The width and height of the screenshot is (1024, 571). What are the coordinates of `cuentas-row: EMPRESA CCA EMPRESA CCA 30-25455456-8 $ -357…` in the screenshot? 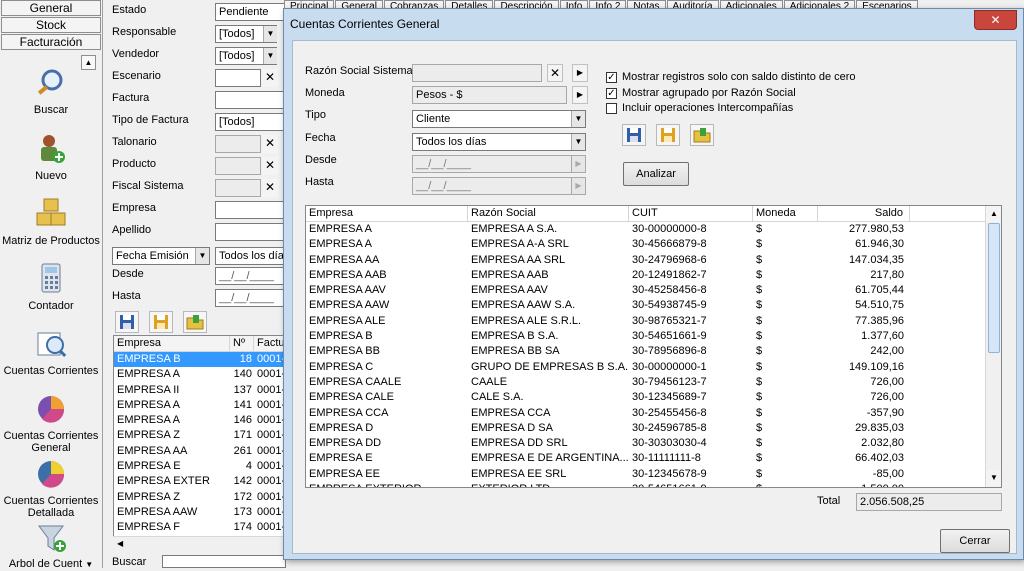 It's located at (653, 413).